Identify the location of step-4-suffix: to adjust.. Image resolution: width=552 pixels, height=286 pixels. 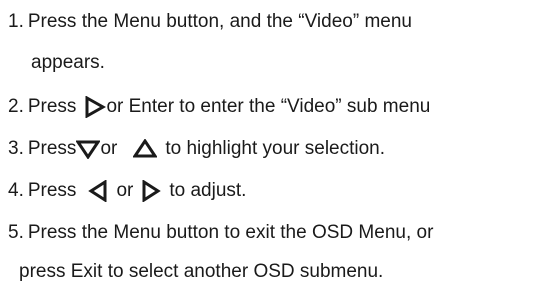
(208, 190).